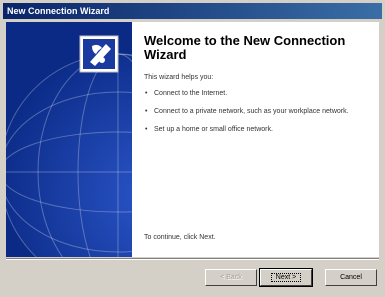 The image size is (385, 297). I want to click on separator-line, so click(192, 259).